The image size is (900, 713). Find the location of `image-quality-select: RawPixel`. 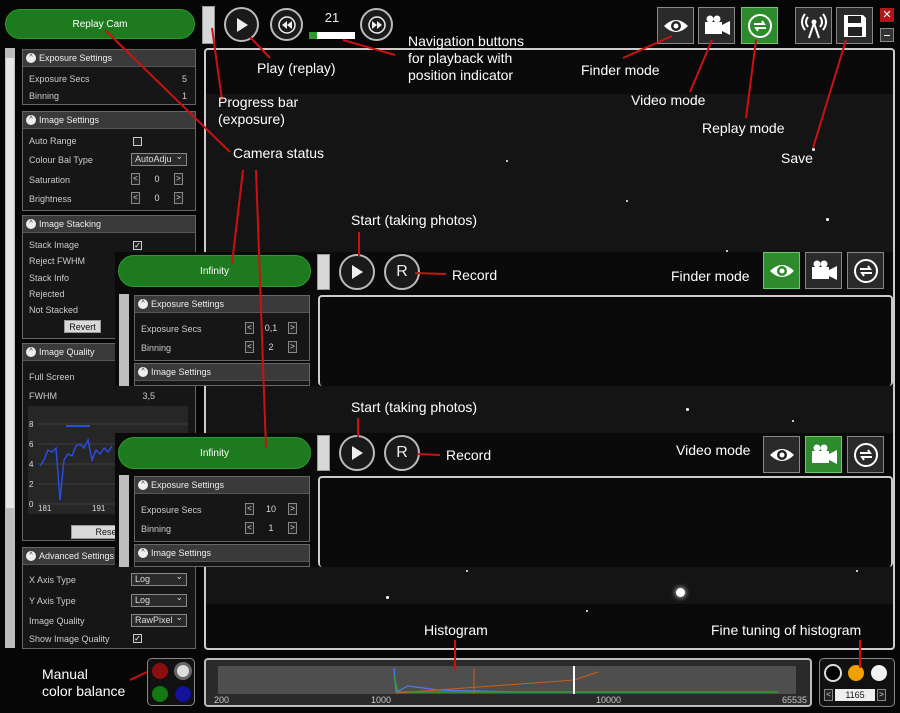

image-quality-select: RawPixel is located at coordinates (159, 619).